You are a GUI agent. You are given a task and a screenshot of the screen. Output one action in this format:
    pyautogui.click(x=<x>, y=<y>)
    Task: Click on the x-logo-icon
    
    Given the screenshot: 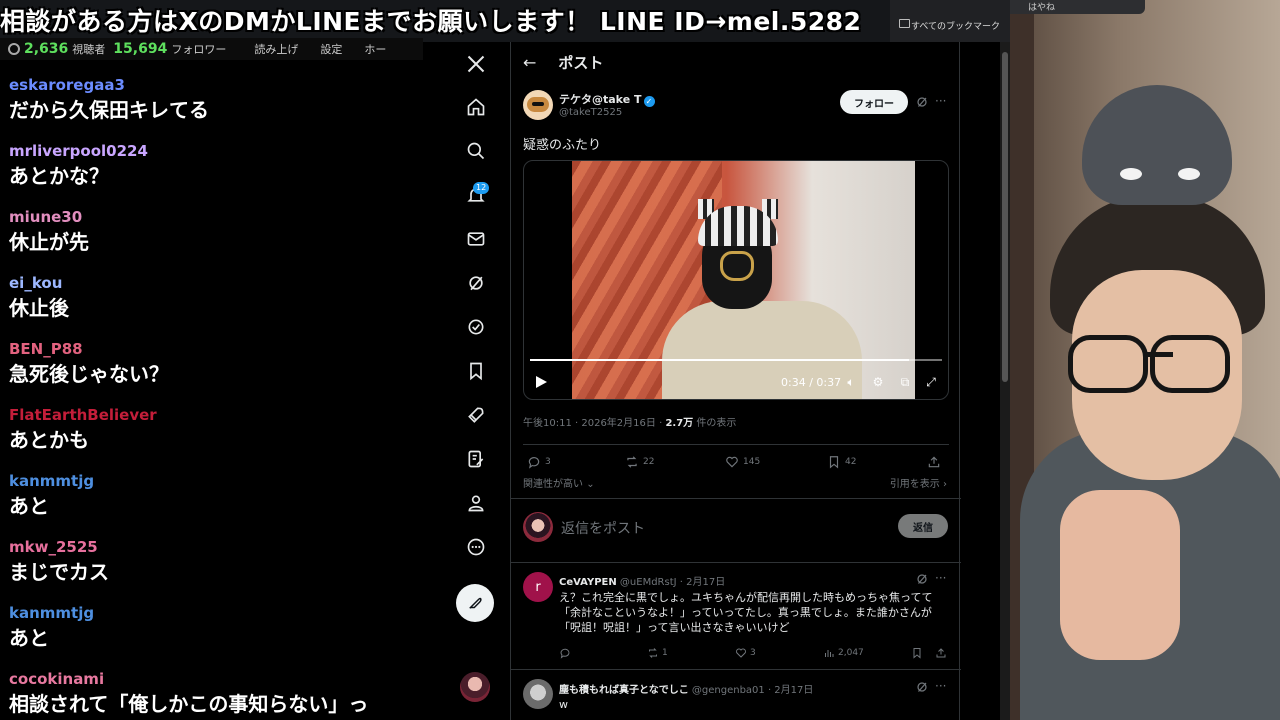 What is the action you would take?
    pyautogui.click(x=476, y=64)
    